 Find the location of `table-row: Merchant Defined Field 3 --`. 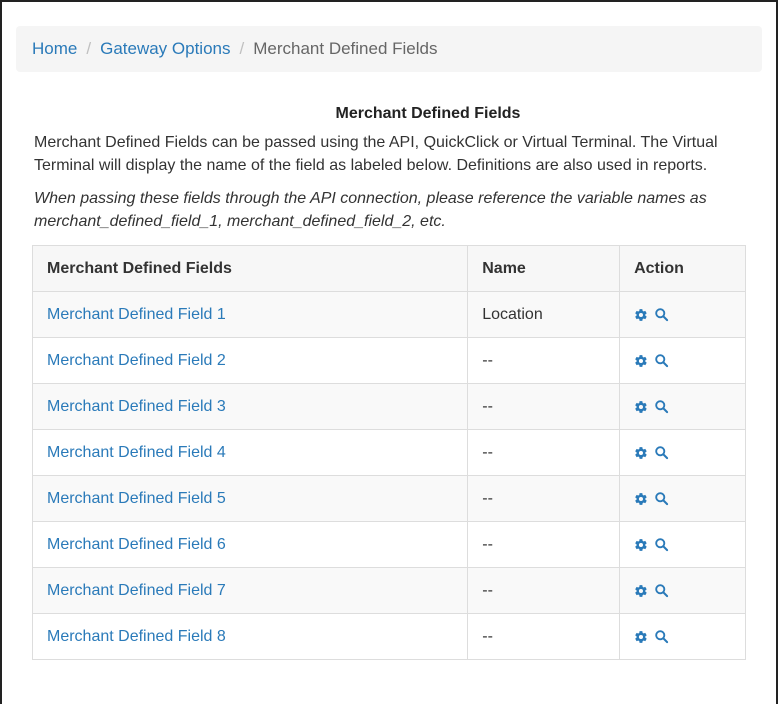

table-row: Merchant Defined Field 3 -- is located at coordinates (388, 406).